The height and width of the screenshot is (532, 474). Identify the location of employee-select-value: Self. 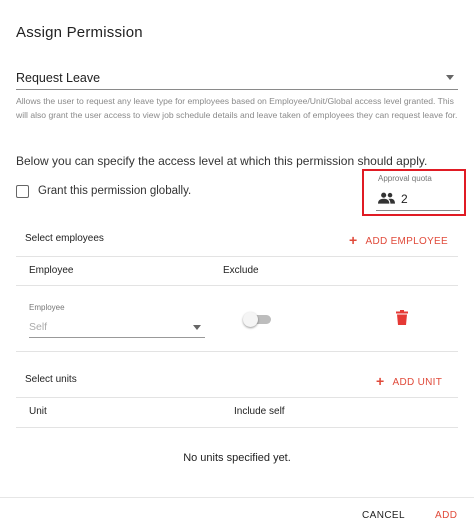
(38, 327).